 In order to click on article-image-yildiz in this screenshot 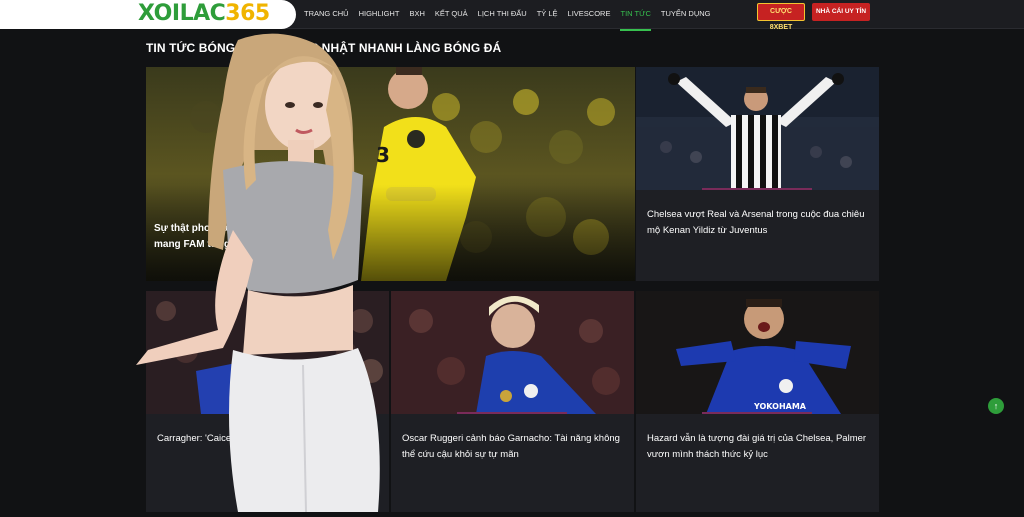, I will do `click(757, 128)`.